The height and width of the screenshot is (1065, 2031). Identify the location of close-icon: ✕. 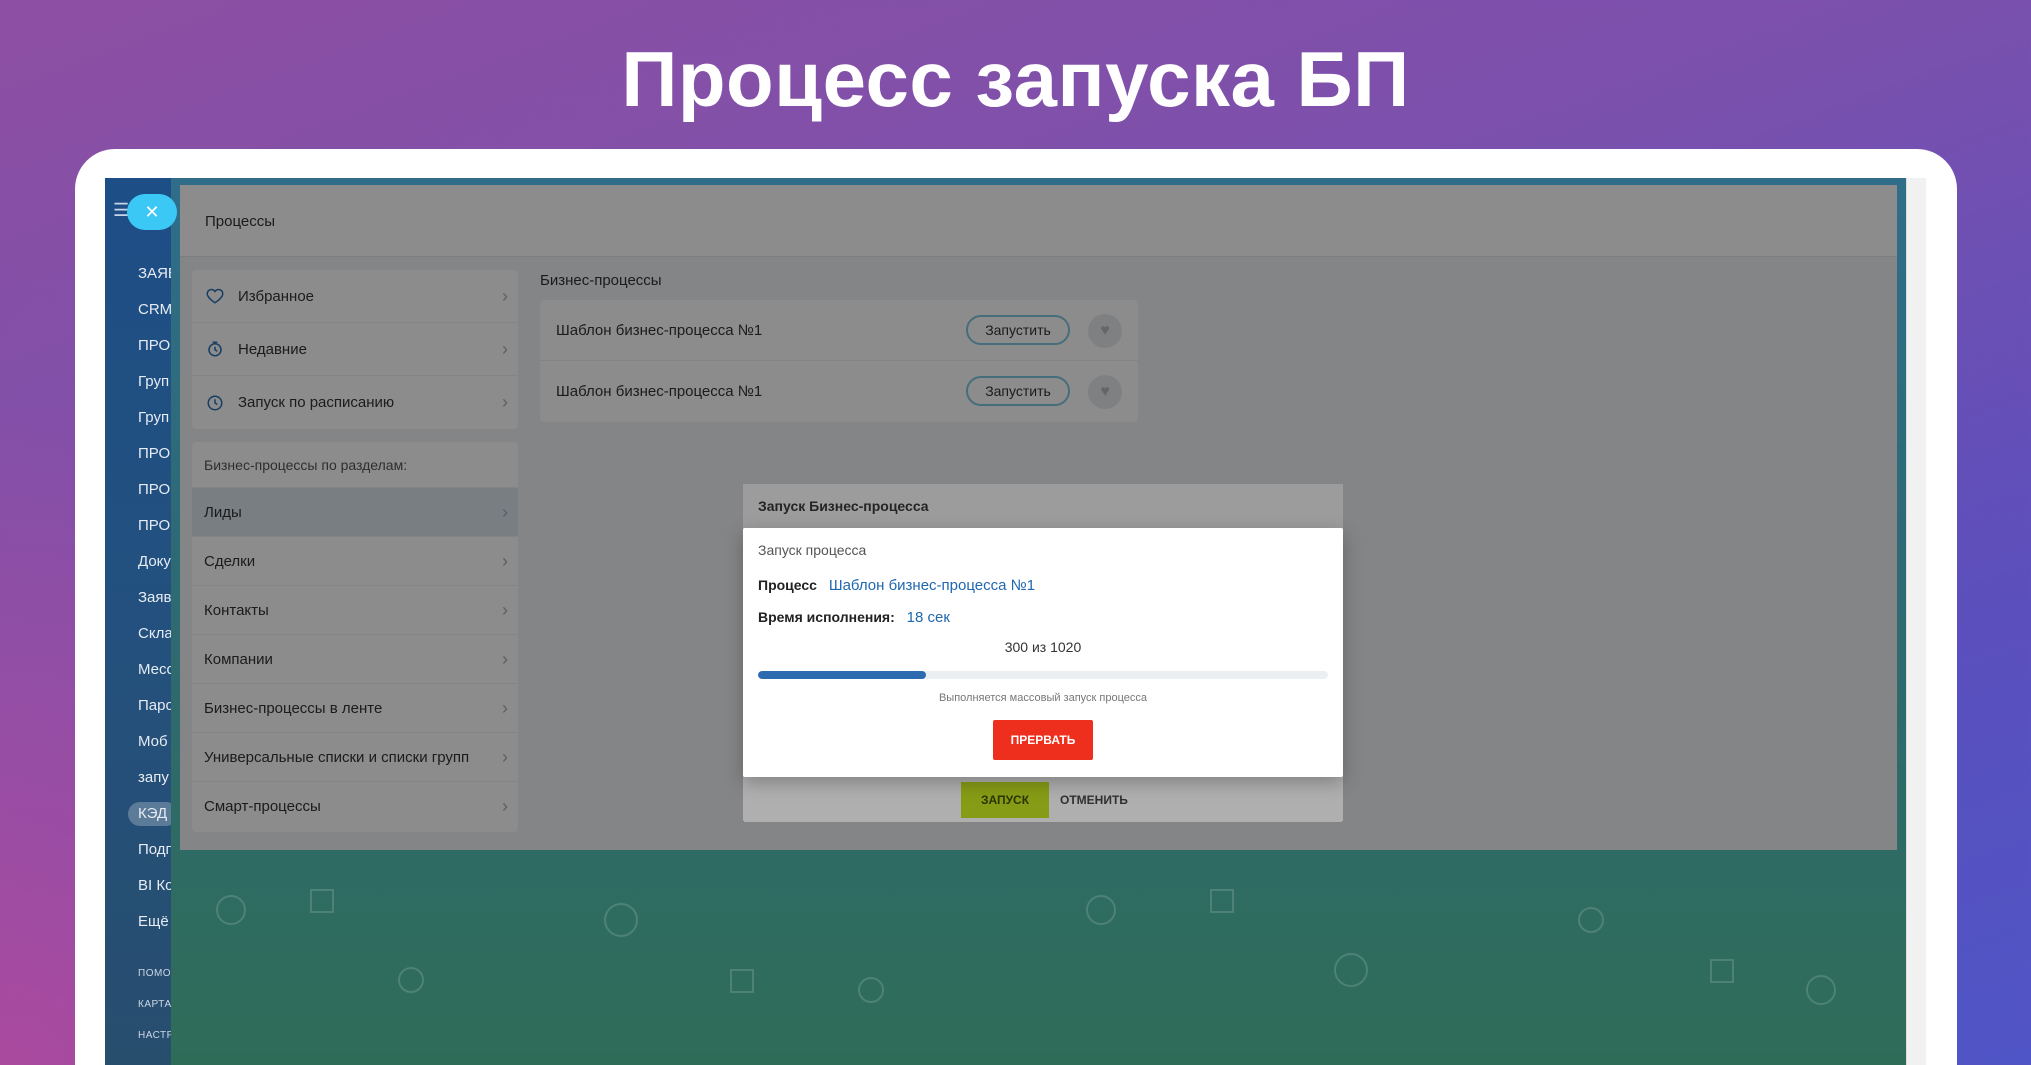
(152, 212).